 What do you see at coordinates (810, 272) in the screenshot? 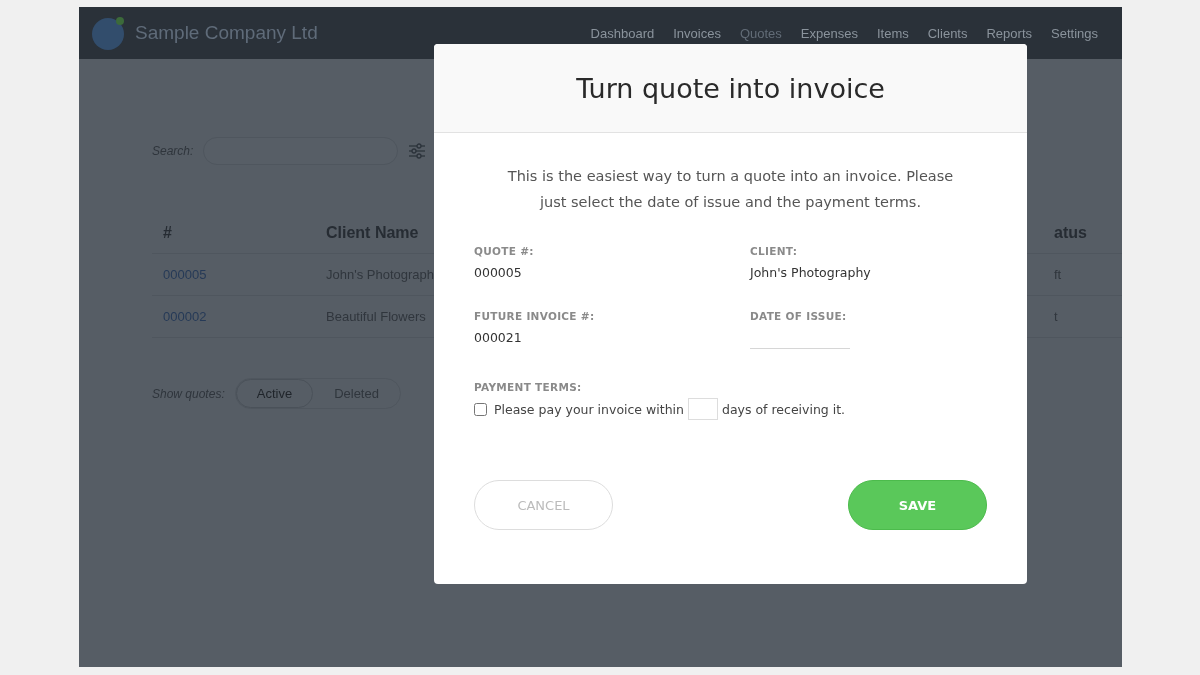
I see `field-value: John's Photography` at bounding box center [810, 272].